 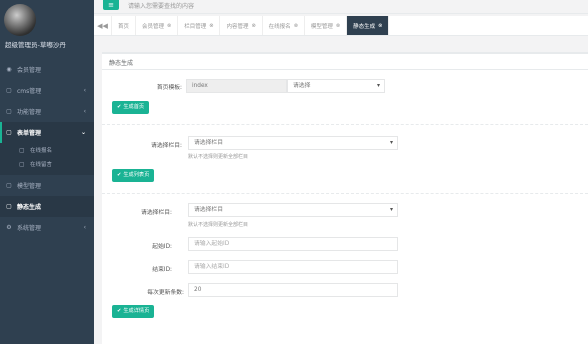 What do you see at coordinates (47, 132) in the screenshot?
I see `sidebar-item-forms: ▢ 表单管理 ⌄` at bounding box center [47, 132].